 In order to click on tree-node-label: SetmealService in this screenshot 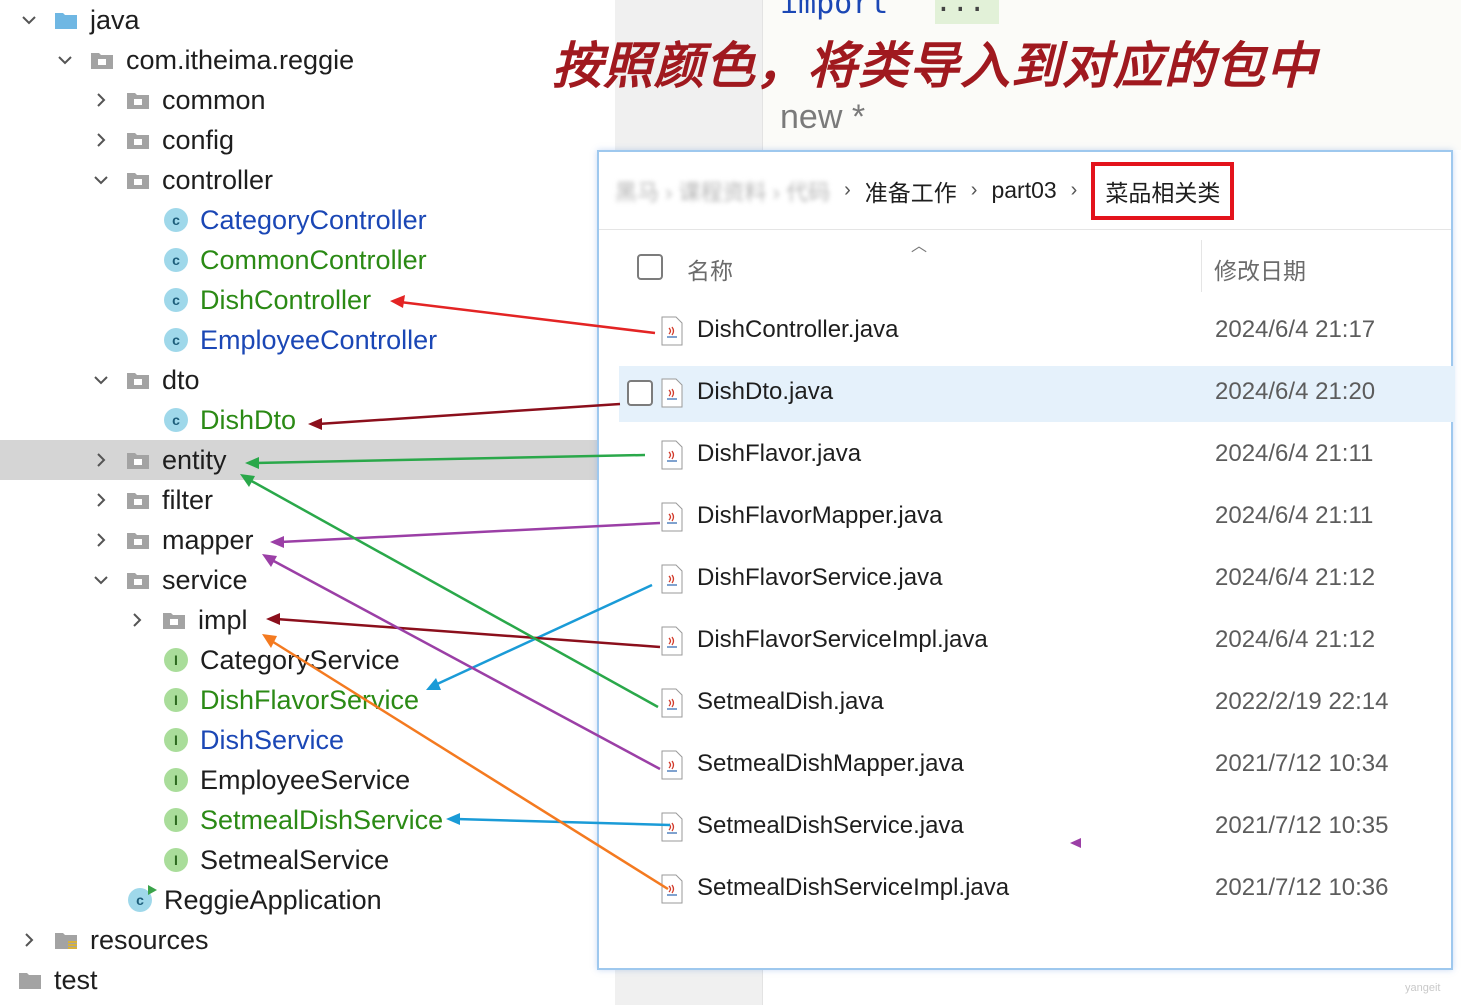, I will do `click(295, 859)`.